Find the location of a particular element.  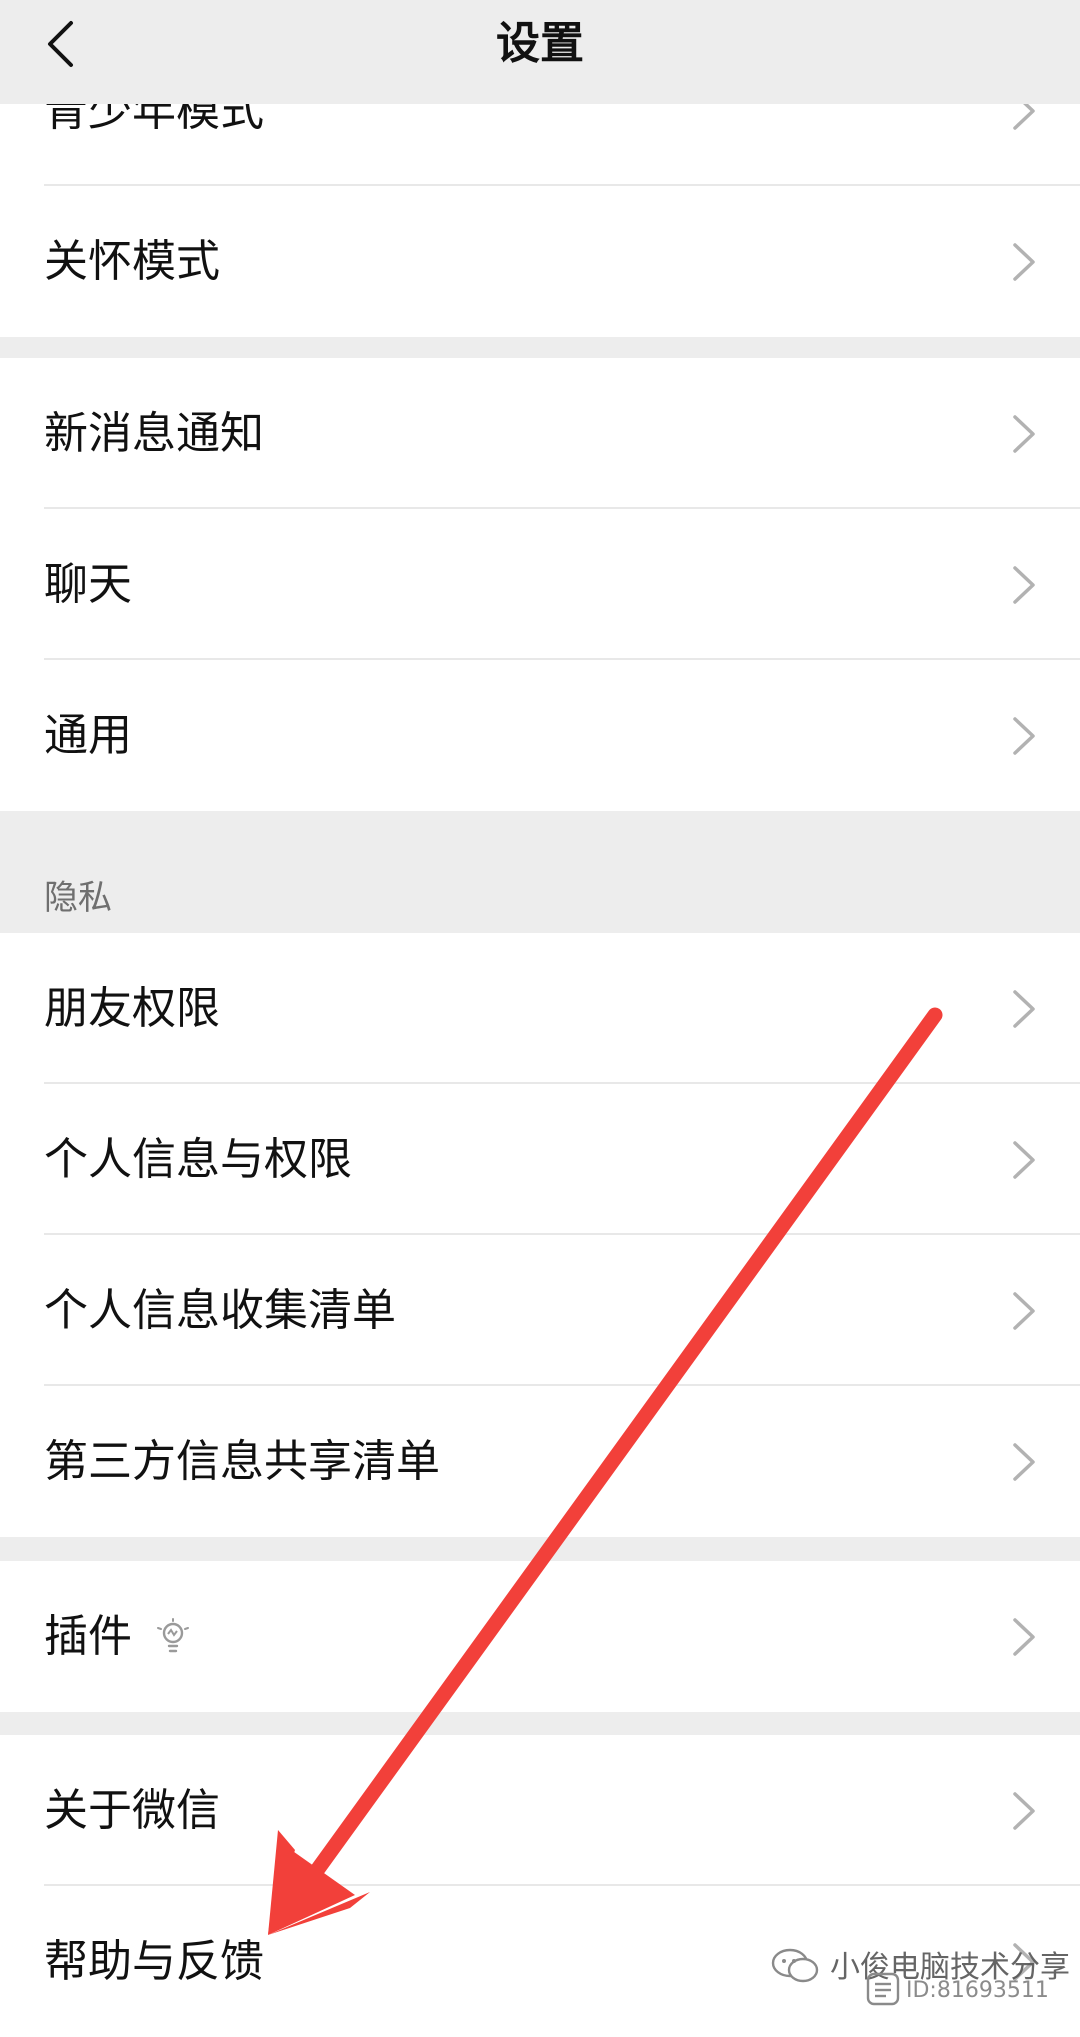

settings-item-chat: 聊天 is located at coordinates (540, 584).